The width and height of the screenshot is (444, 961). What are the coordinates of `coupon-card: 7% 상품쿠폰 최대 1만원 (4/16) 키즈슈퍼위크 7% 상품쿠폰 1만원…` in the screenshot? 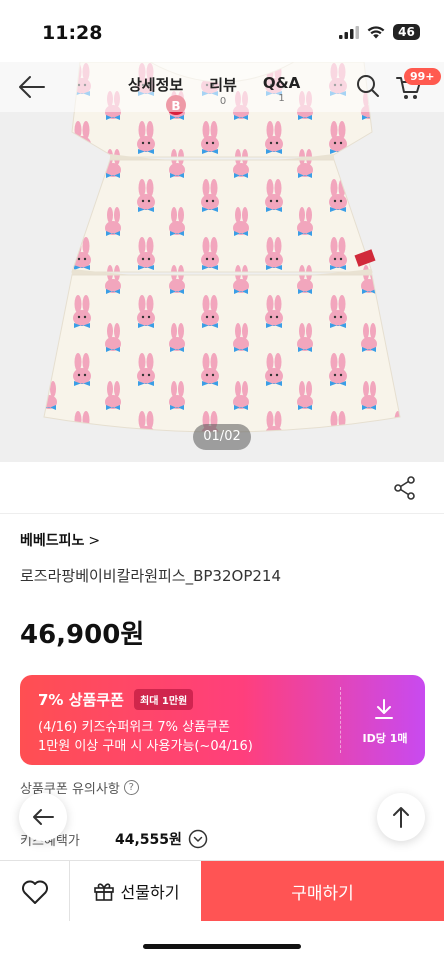 It's located at (222, 720).